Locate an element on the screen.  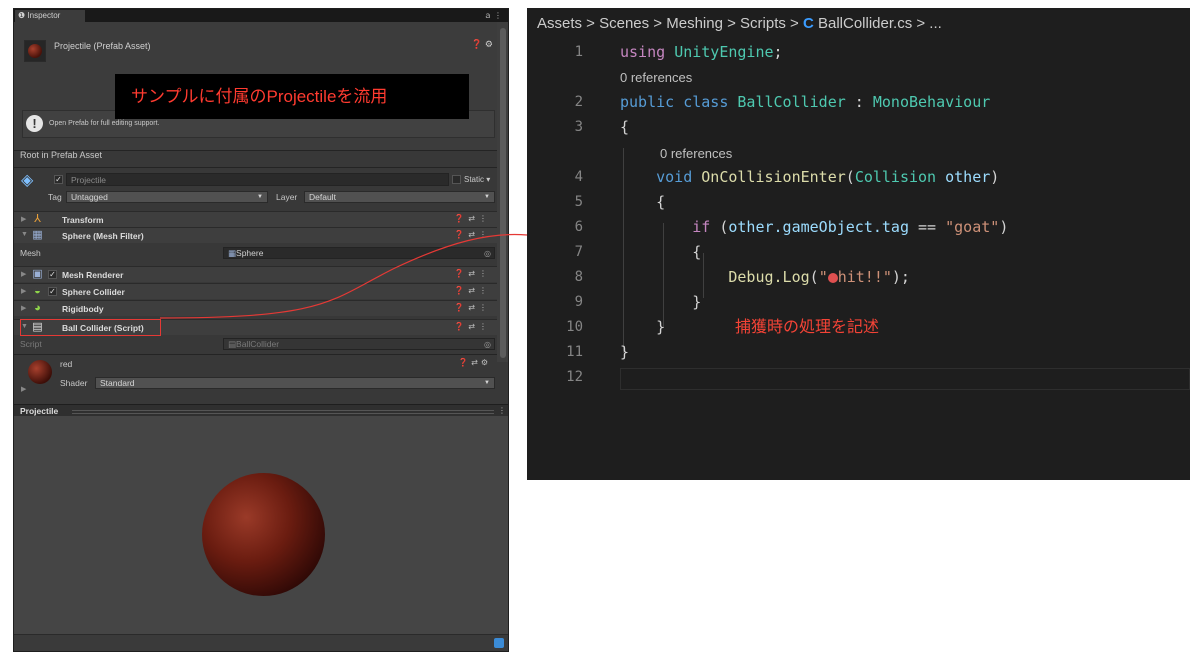
current-line-highlight is located at coordinates (905, 379).